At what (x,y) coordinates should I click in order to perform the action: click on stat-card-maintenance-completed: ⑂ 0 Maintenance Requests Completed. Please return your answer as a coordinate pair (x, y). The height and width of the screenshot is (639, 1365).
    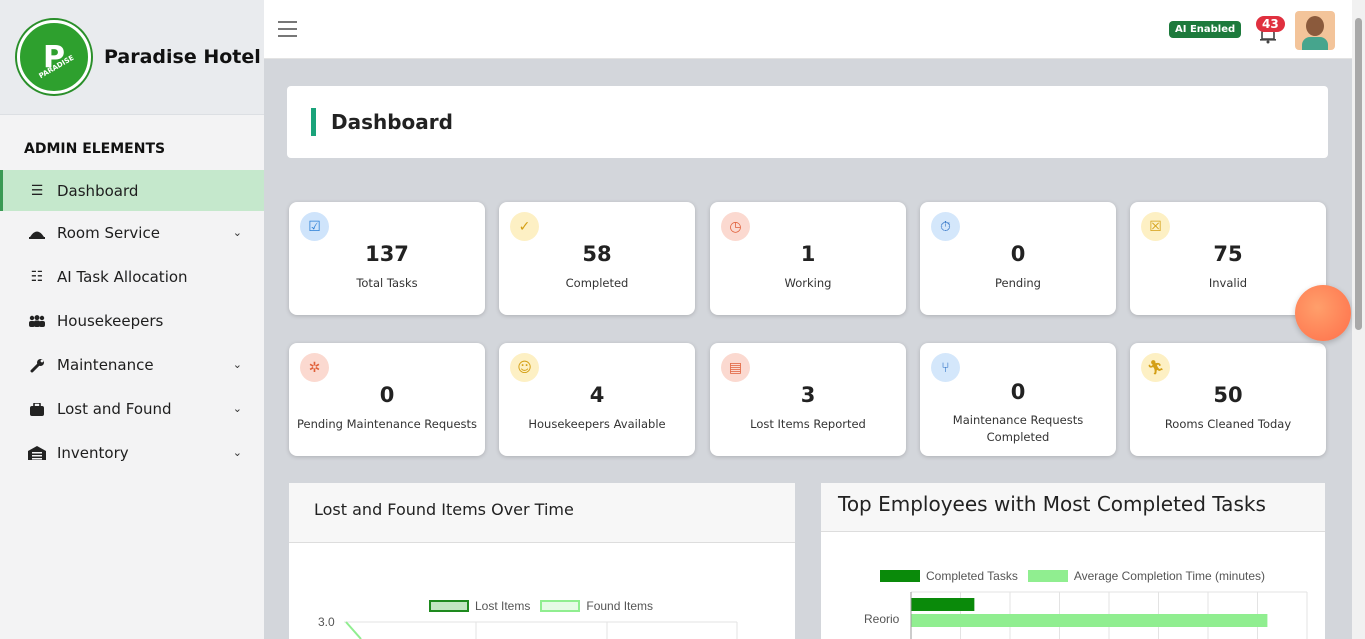
    Looking at the image, I should click on (1018, 399).